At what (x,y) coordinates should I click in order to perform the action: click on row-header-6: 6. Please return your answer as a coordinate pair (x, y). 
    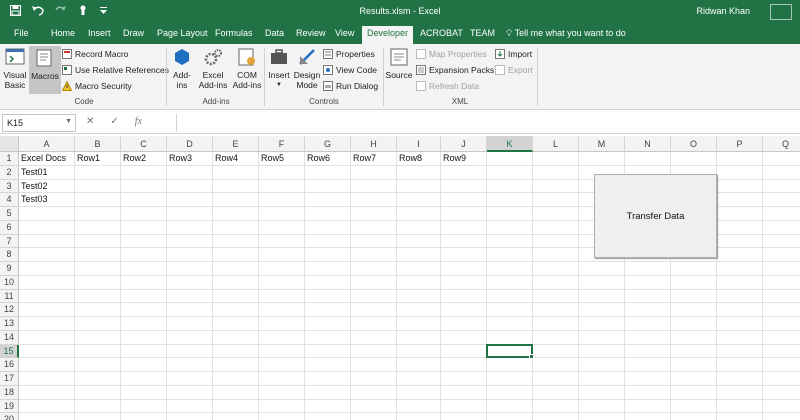
    Looking at the image, I should click on (9, 227).